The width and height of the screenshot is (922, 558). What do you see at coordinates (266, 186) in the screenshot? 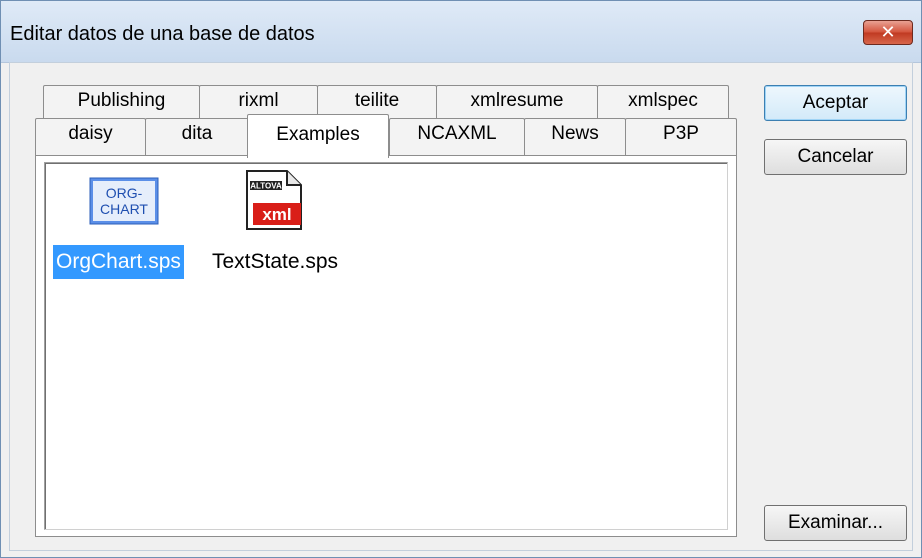
I see `altova-brand-text: ALTOVA` at bounding box center [266, 186].